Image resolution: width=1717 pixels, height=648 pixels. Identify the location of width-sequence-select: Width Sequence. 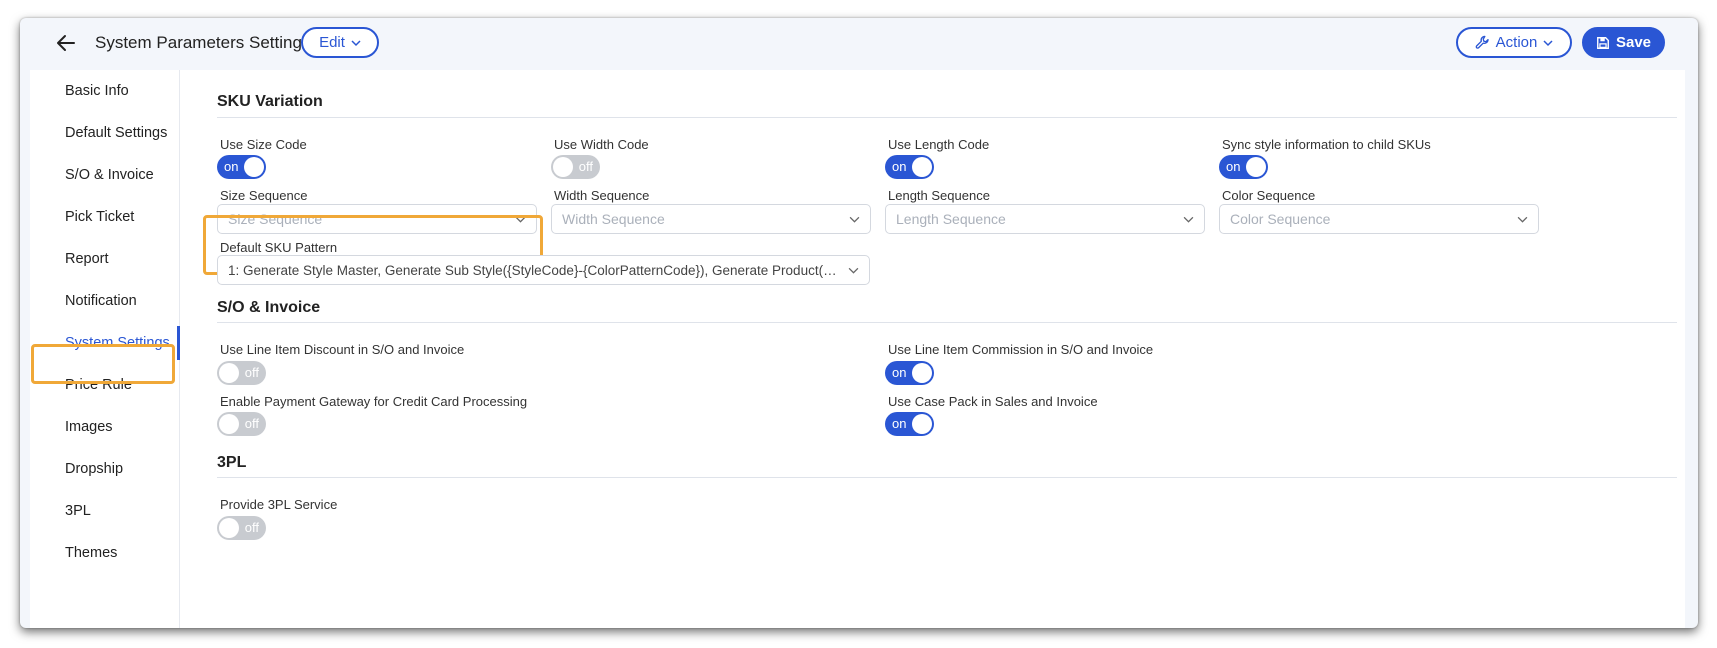
(711, 219).